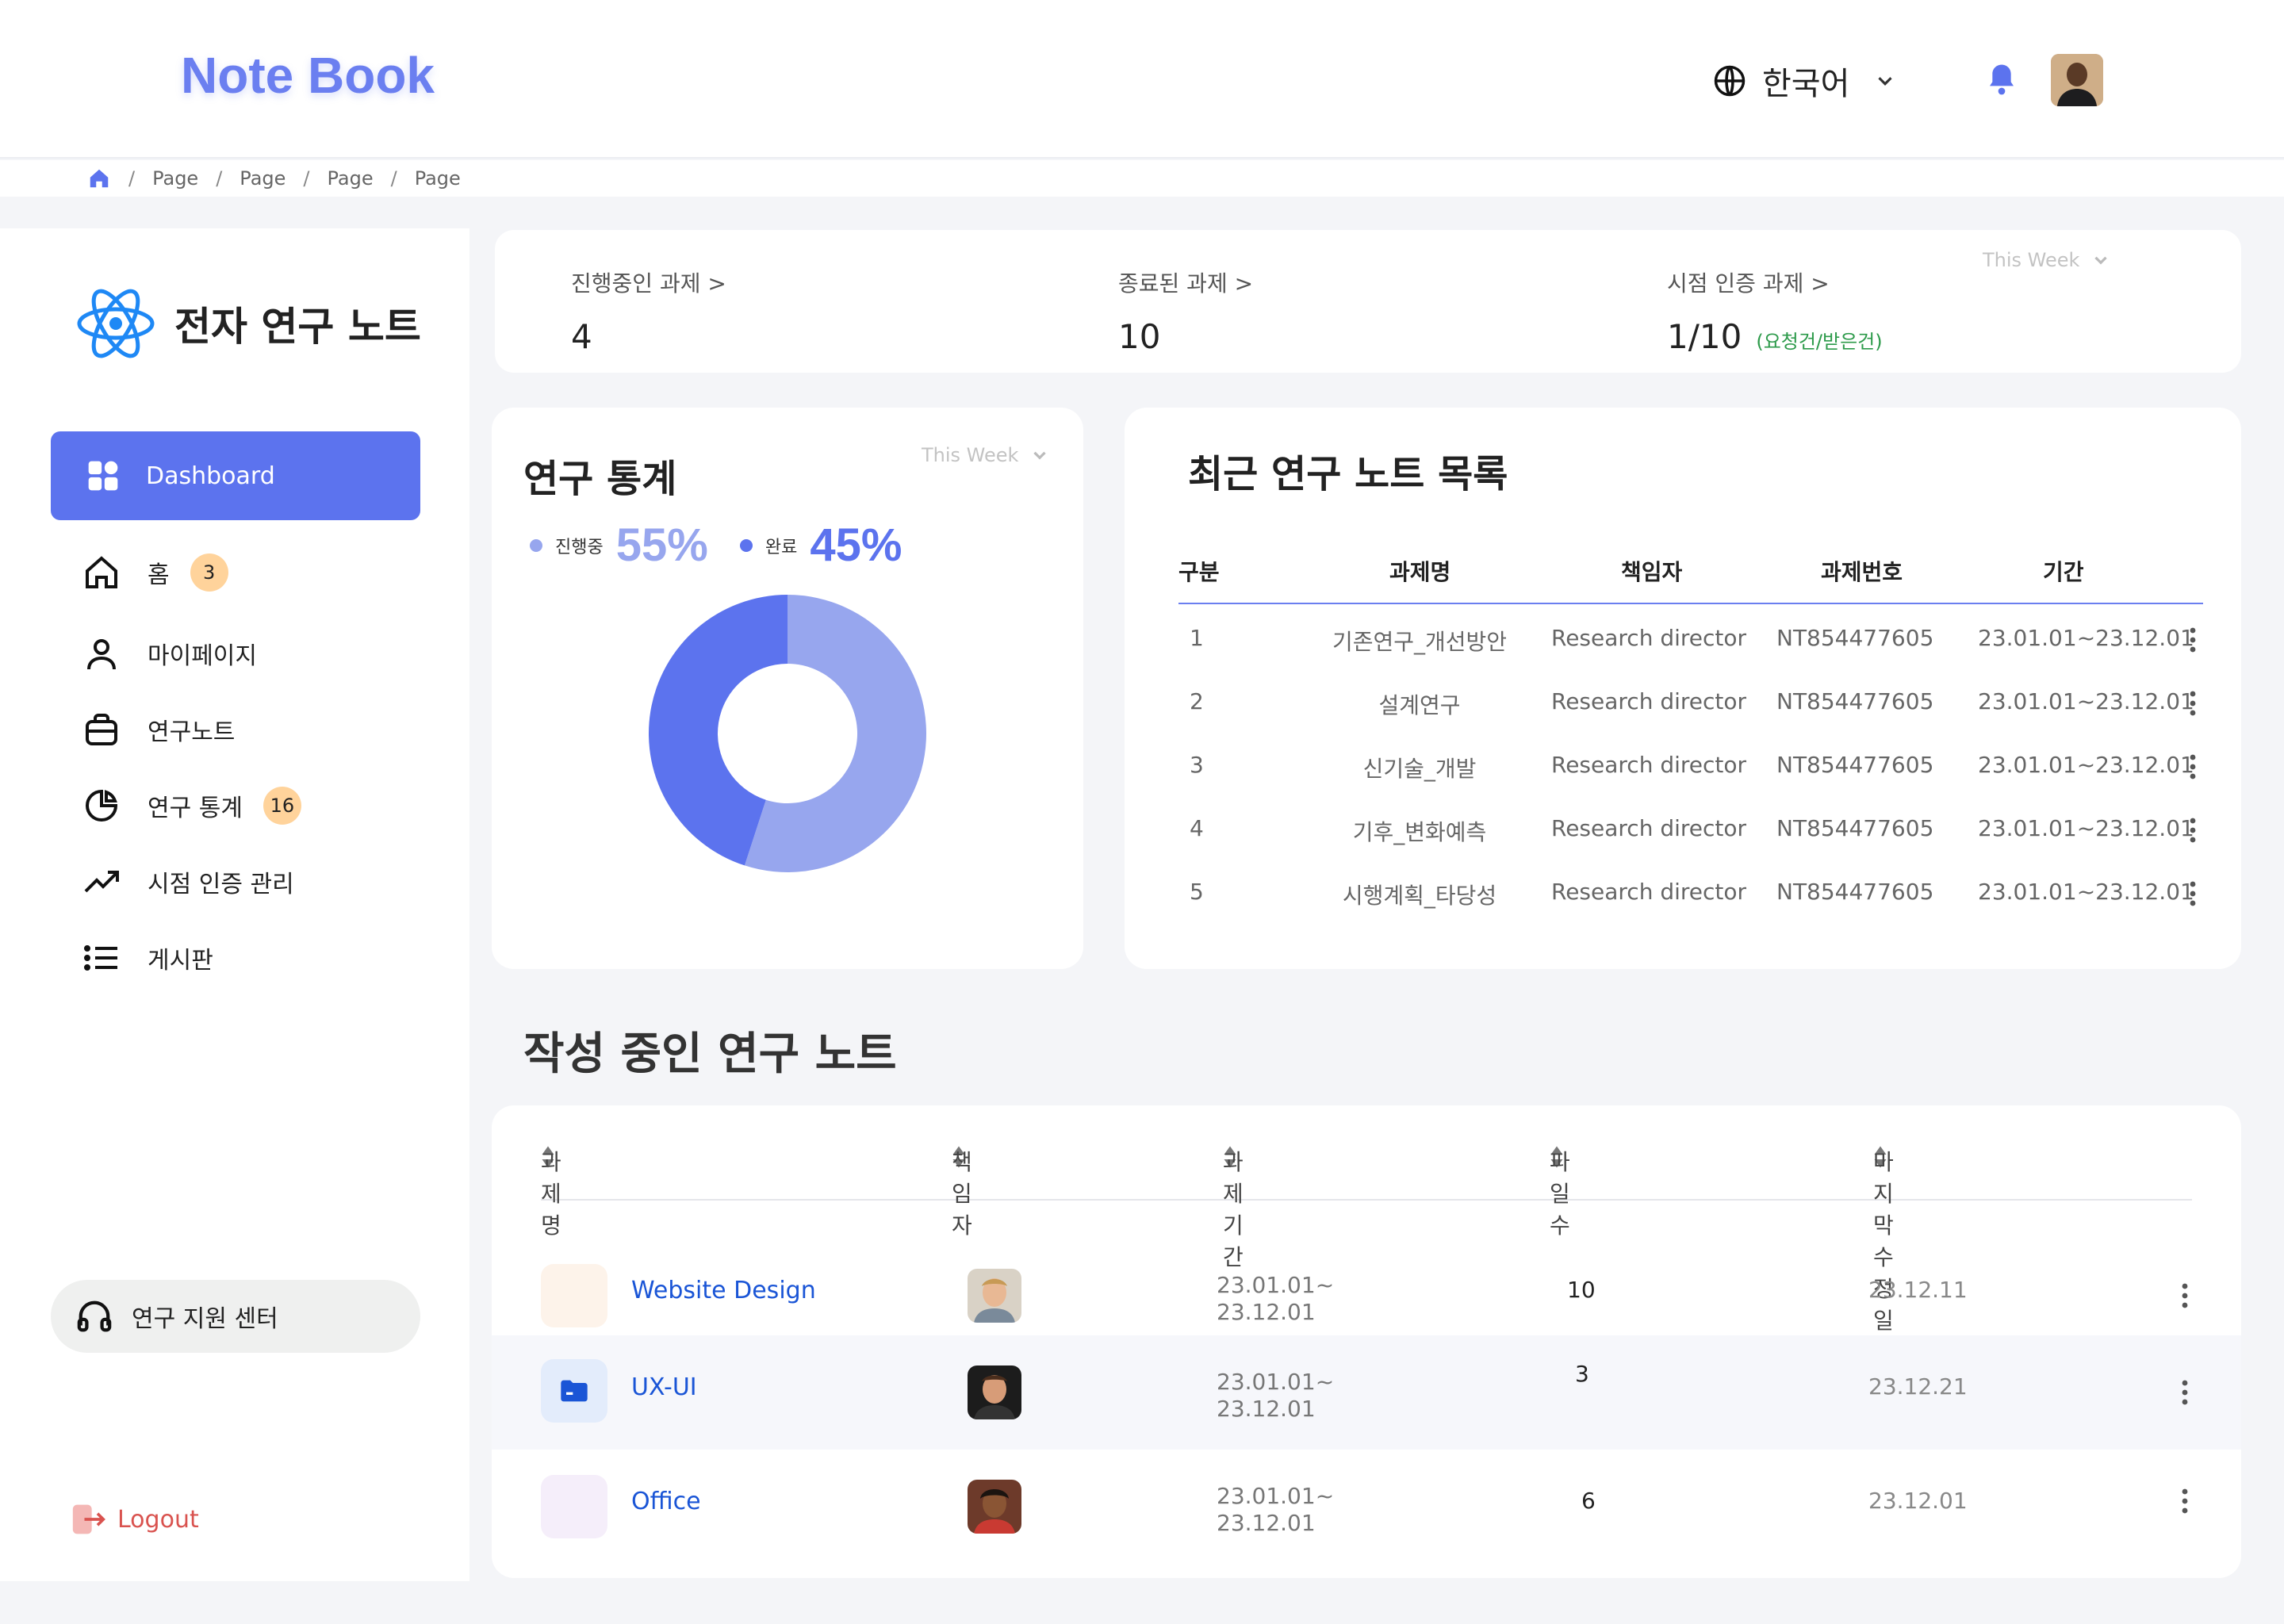 The width and height of the screenshot is (2284, 1624). I want to click on summary-label: 시점 인증 과제 >, so click(1748, 283).